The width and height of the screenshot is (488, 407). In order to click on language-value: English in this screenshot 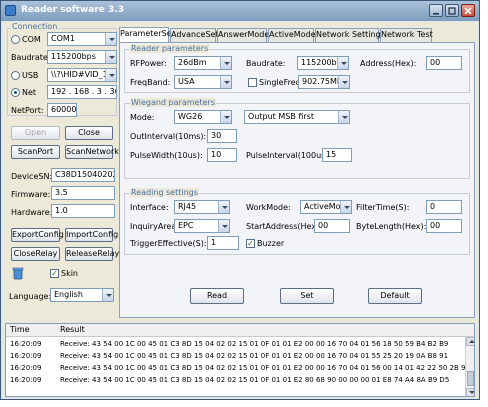, I will do `click(68, 294)`.